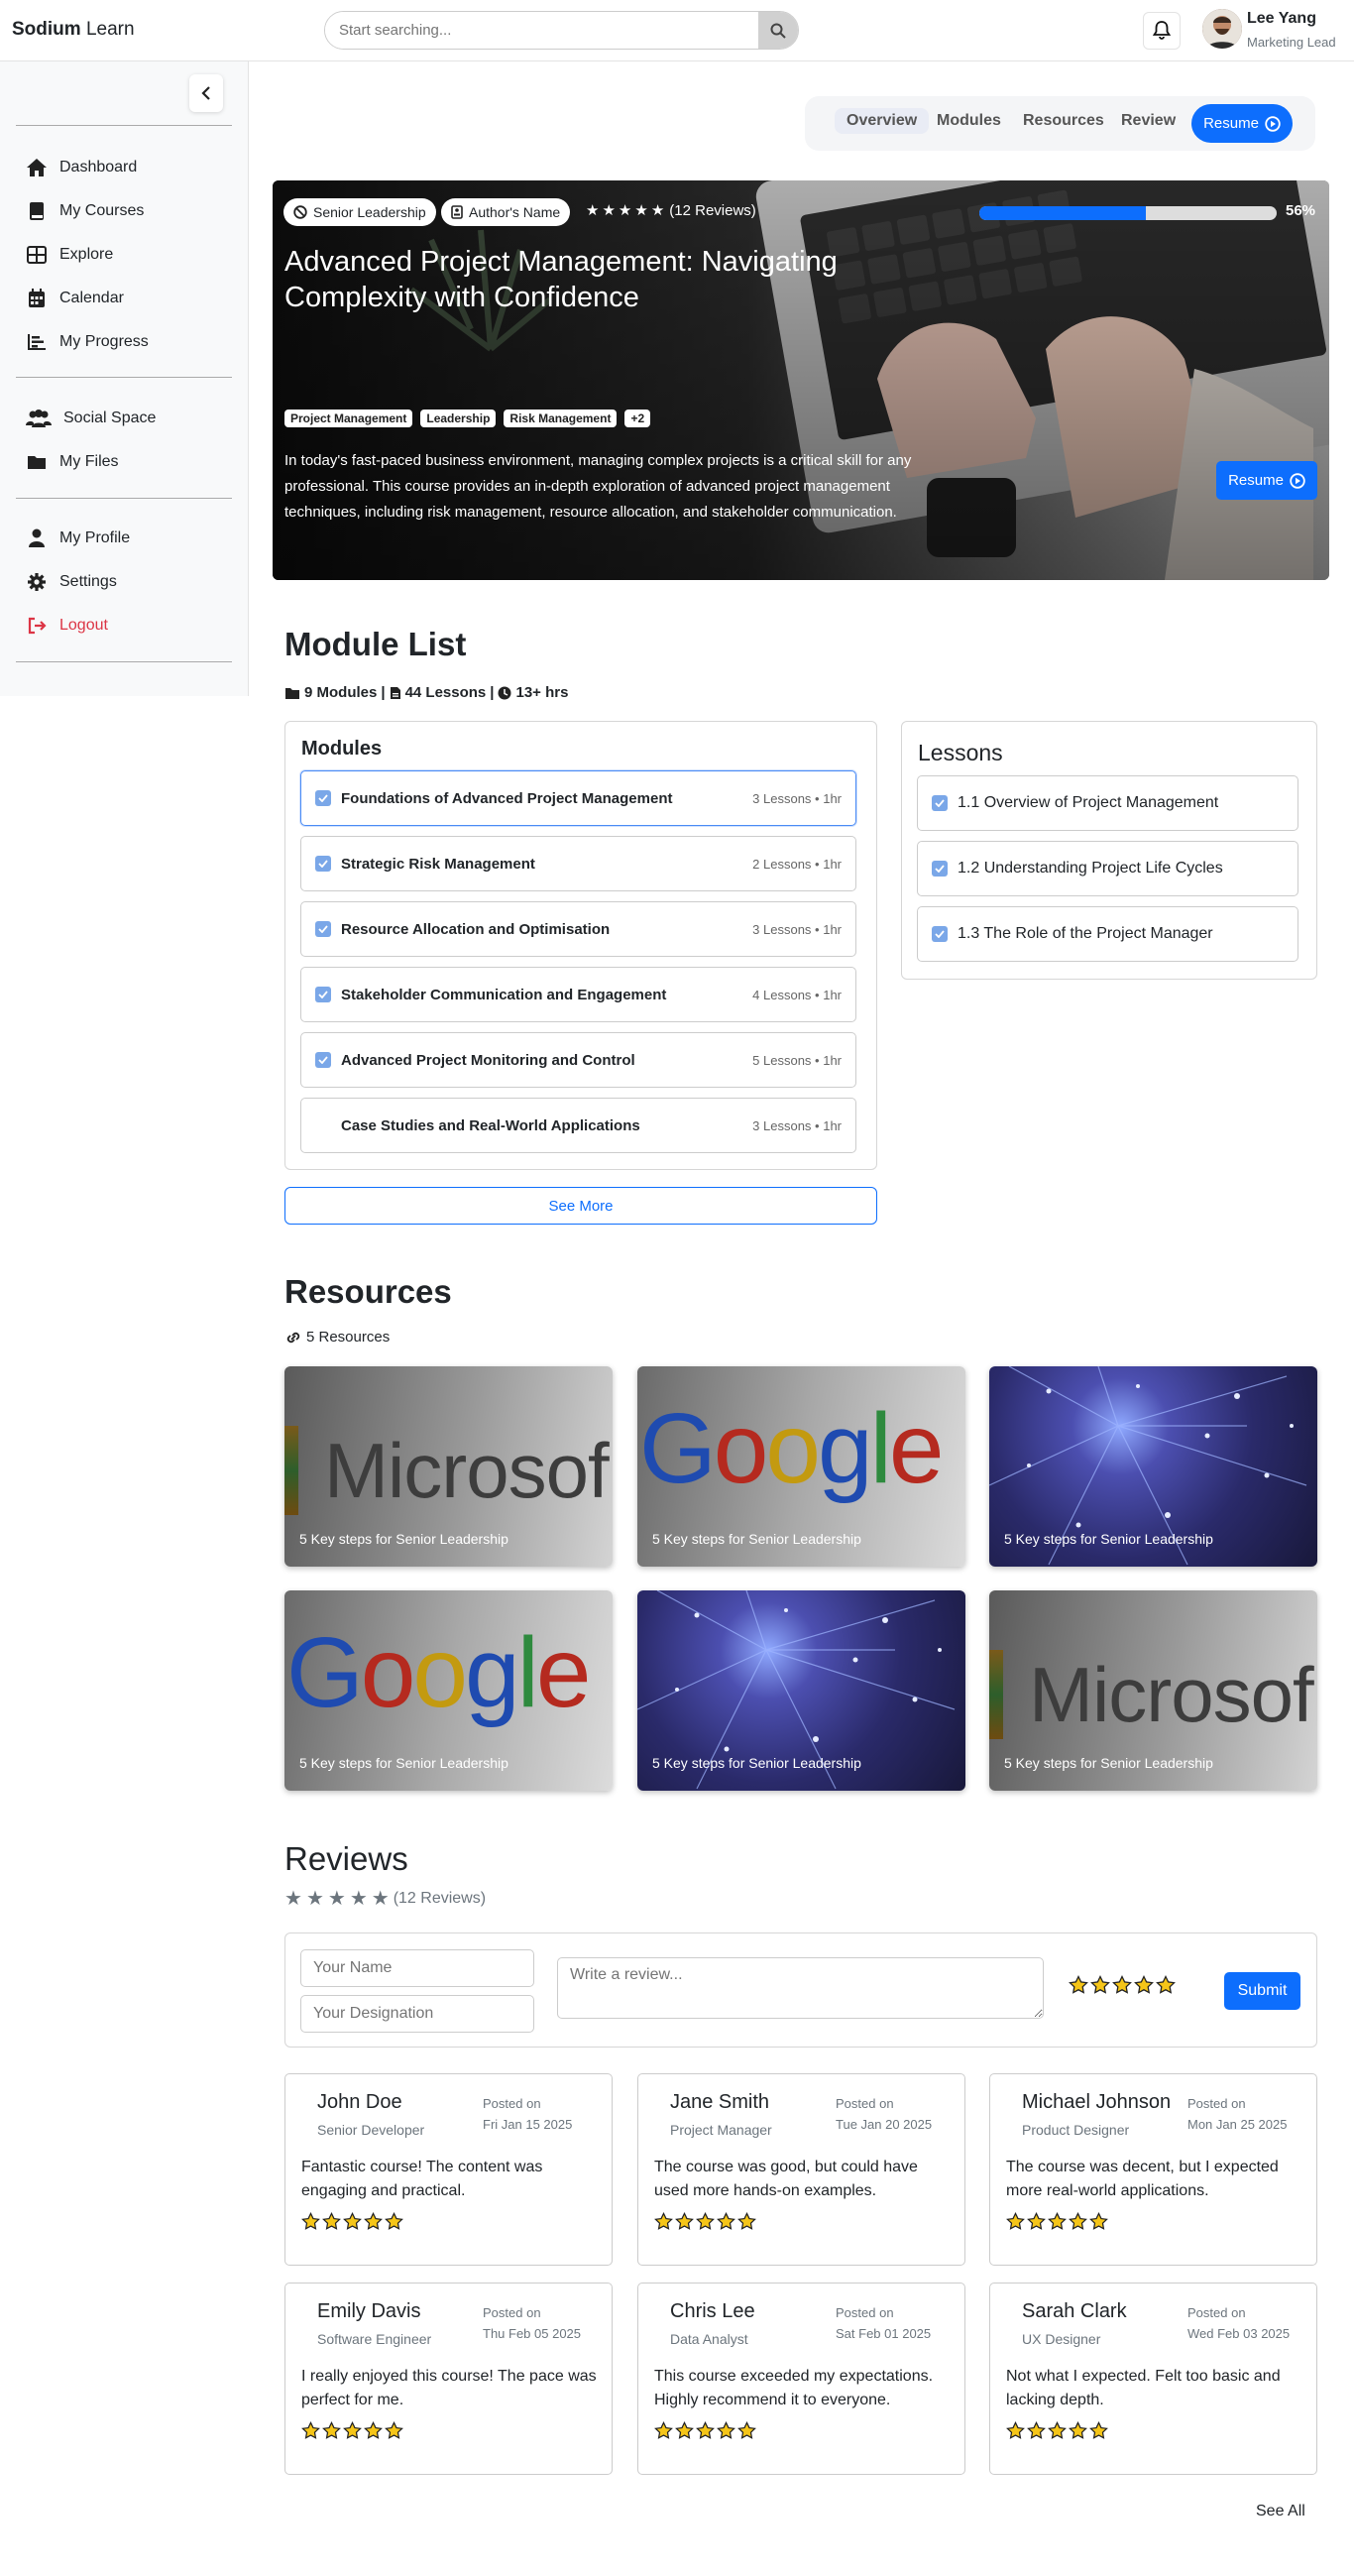 The width and height of the screenshot is (1354, 2576). What do you see at coordinates (323, 1125) in the screenshot?
I see `unchecked-icon` at bounding box center [323, 1125].